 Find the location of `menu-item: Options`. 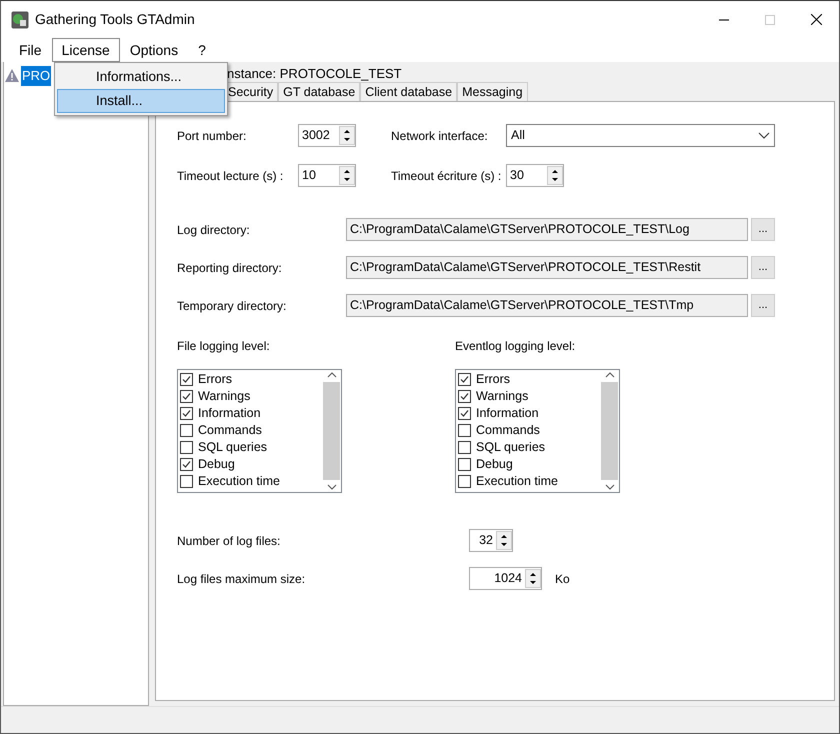

menu-item: Options is located at coordinates (154, 50).